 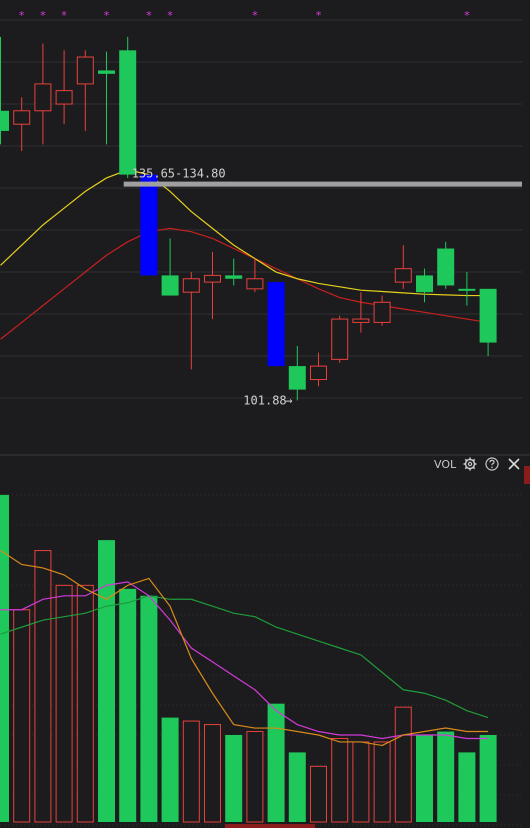 I want to click on ma-fast-line, so click(x=244, y=233).